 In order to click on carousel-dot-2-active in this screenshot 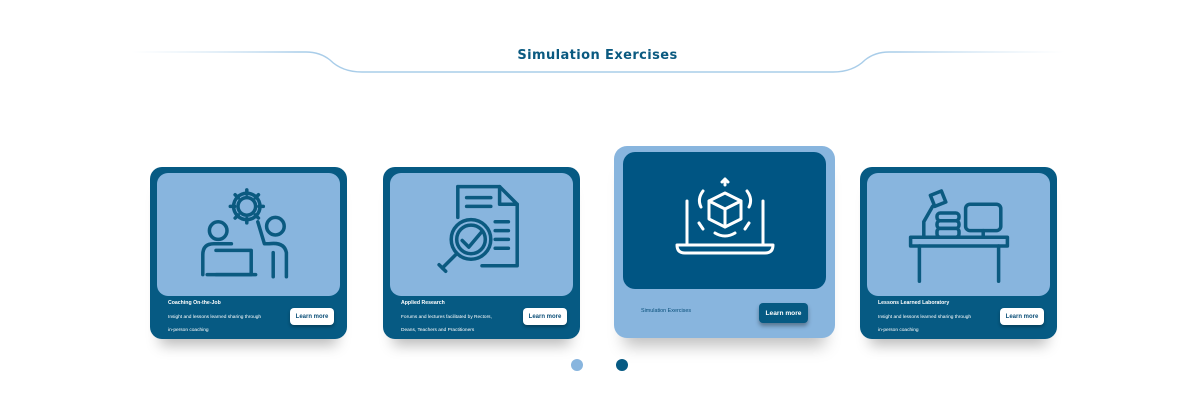, I will do `click(622, 365)`.